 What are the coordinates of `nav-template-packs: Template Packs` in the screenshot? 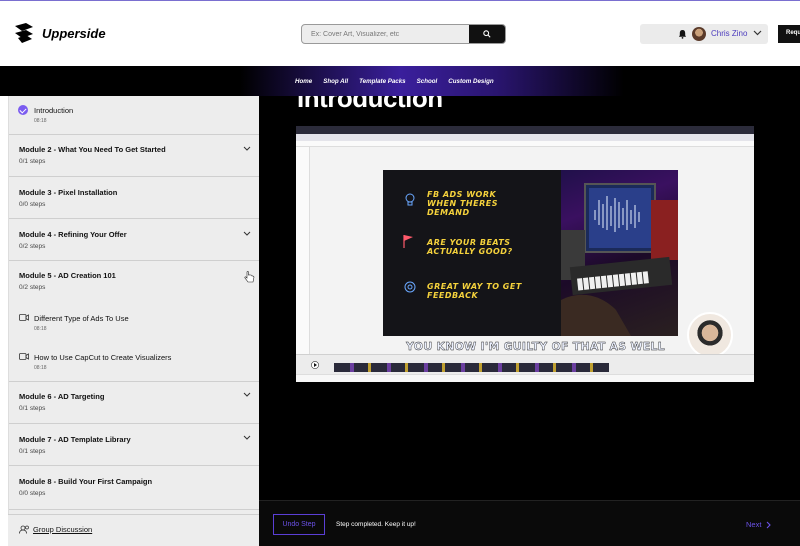 It's located at (382, 81).